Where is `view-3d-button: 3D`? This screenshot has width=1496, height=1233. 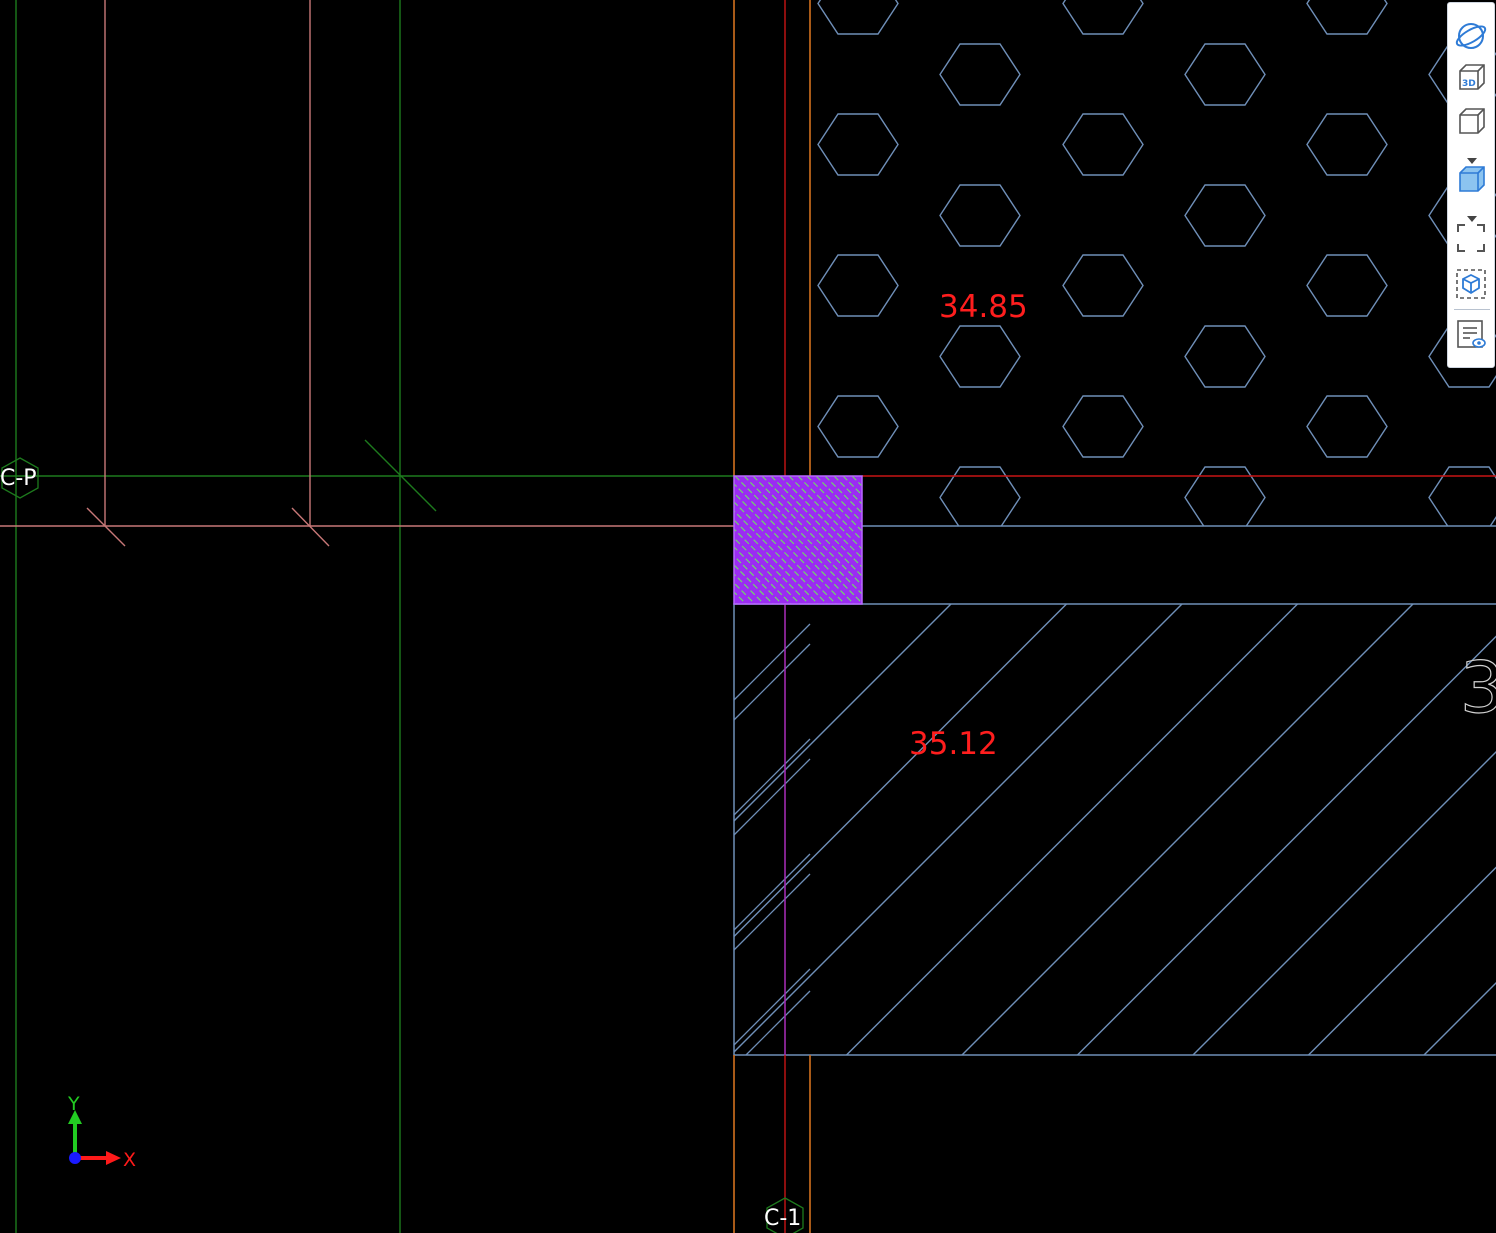 view-3d-button: 3D is located at coordinates (1471, 78).